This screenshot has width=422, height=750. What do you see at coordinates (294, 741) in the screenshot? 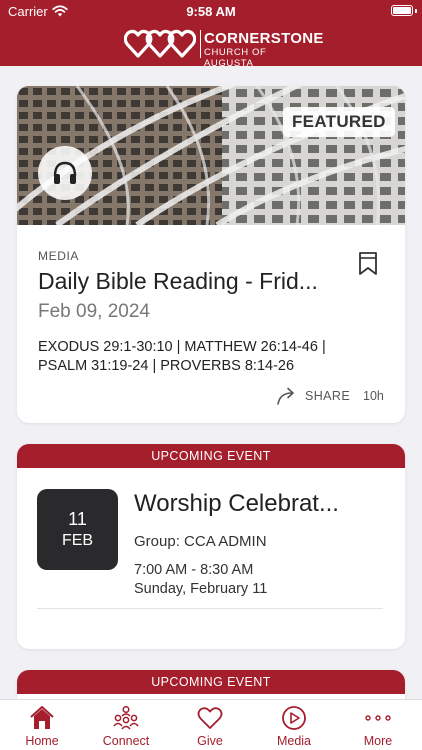
I see `tab-media-label: Media` at bounding box center [294, 741].